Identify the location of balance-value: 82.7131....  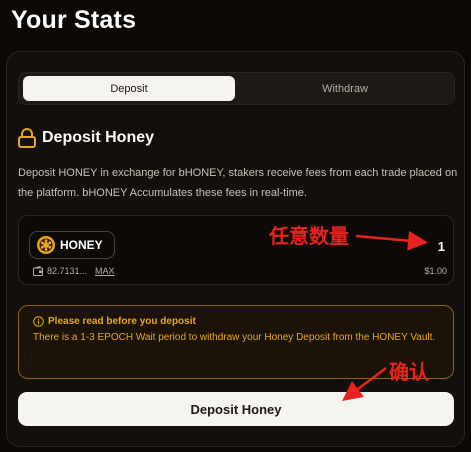
(67, 271).